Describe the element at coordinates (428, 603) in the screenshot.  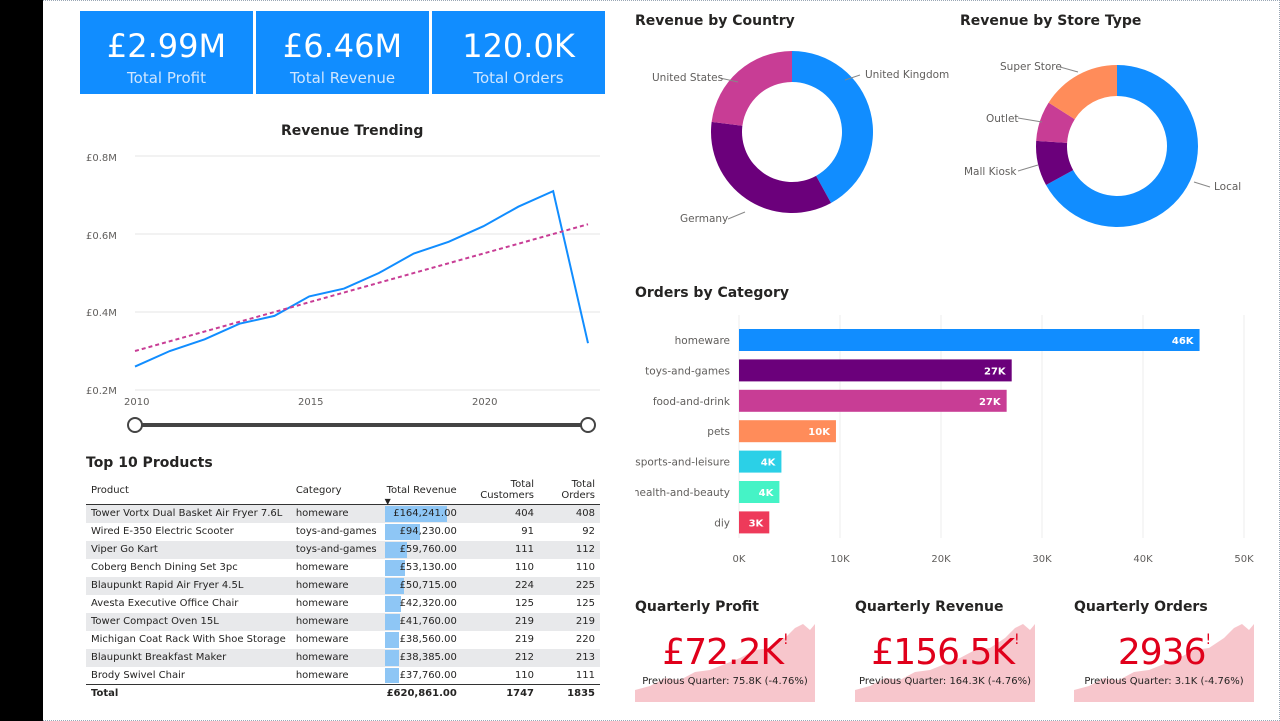
I see `revenue-value: £42,320.00` at that location.